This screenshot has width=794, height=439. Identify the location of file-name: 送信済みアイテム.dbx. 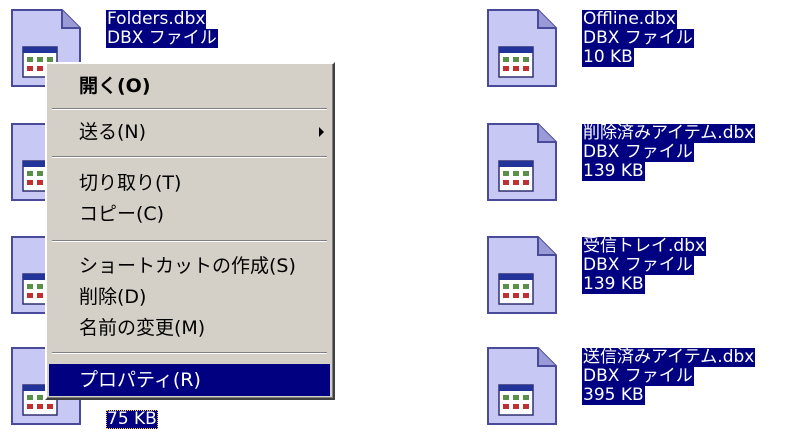
(669, 357).